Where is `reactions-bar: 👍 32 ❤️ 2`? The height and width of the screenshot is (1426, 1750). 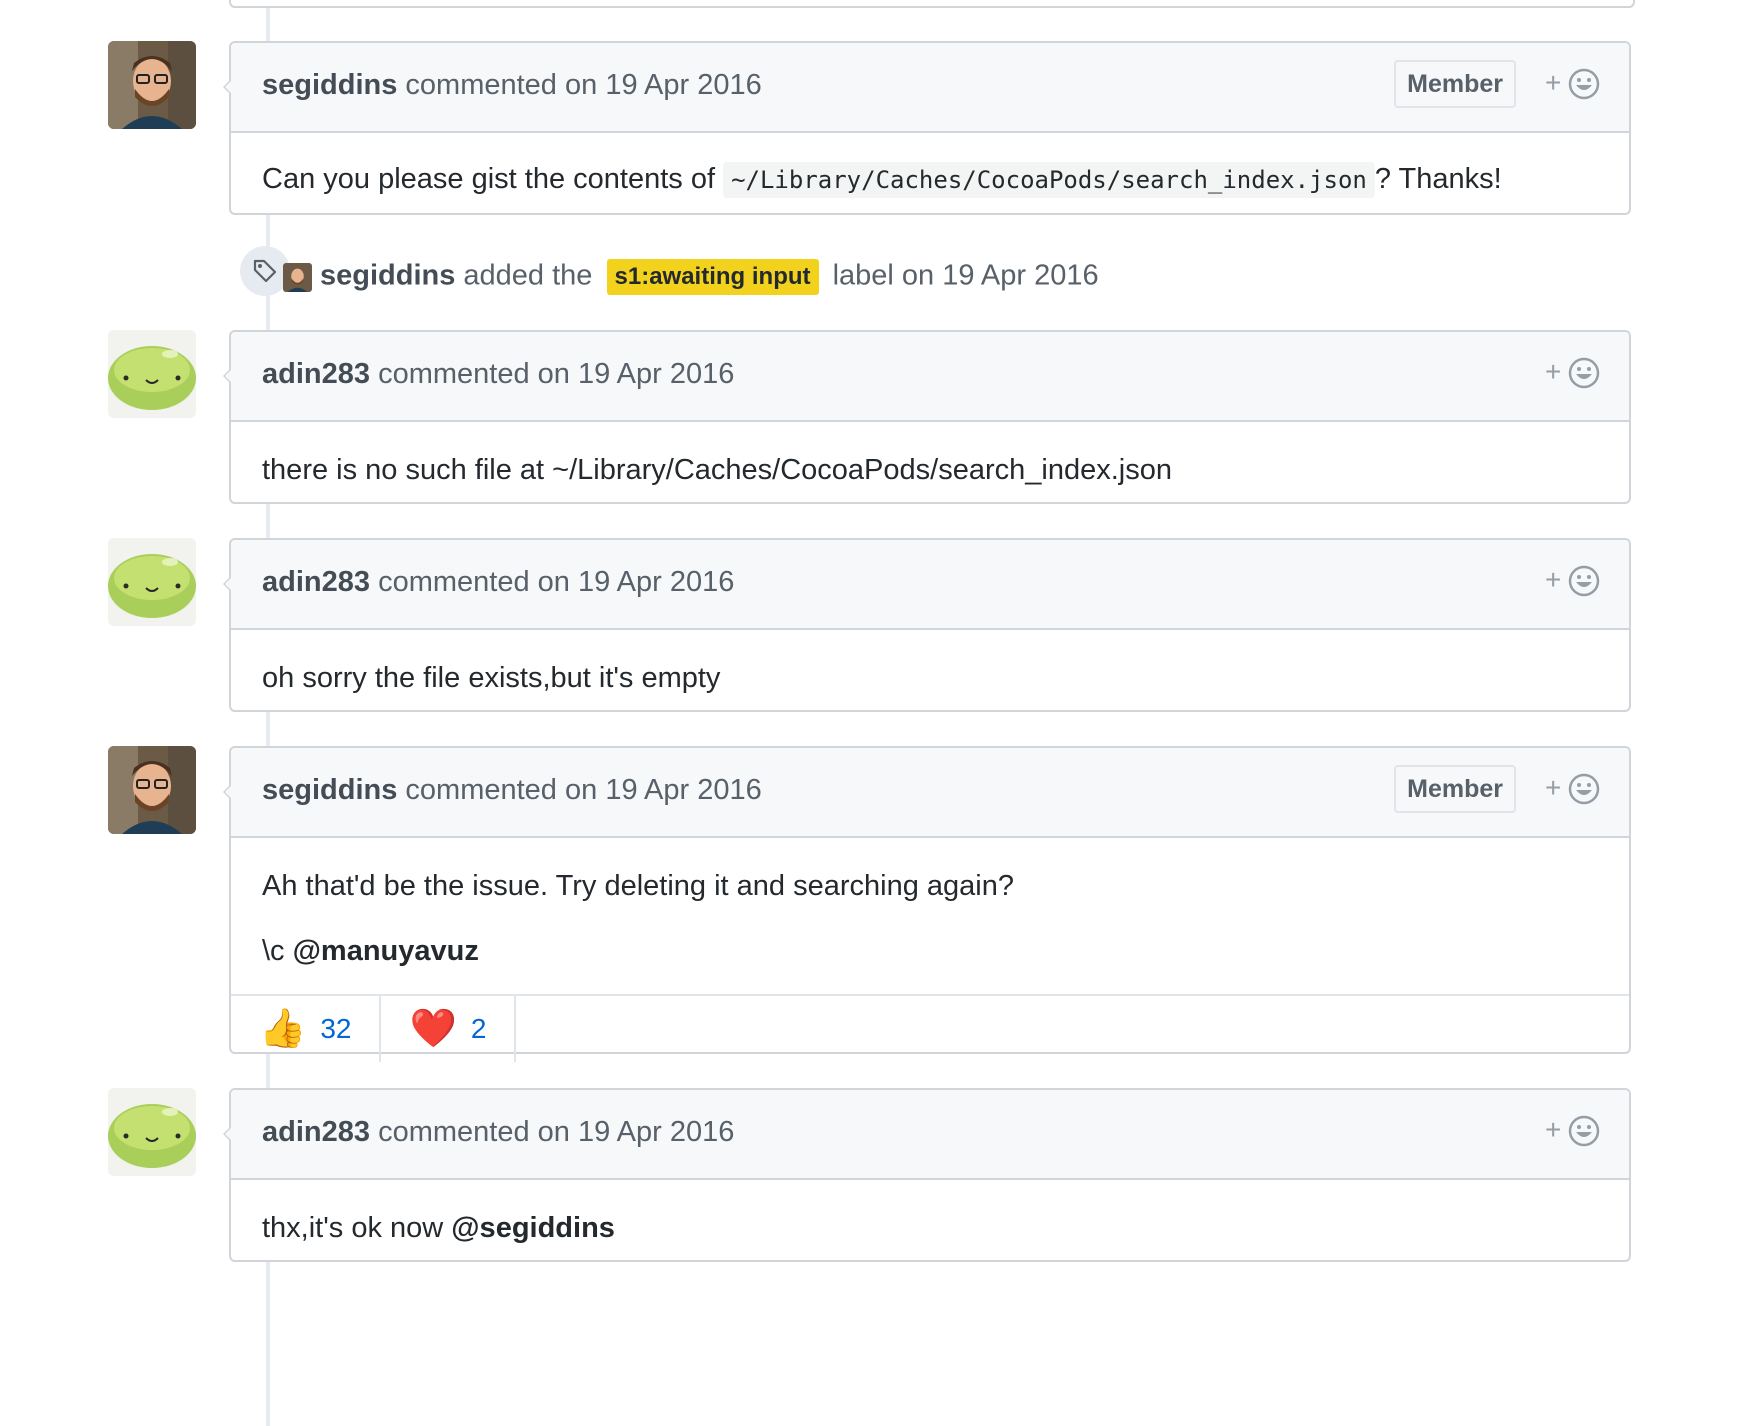 reactions-bar: 👍 32 ❤️ 2 is located at coordinates (930, 1028).